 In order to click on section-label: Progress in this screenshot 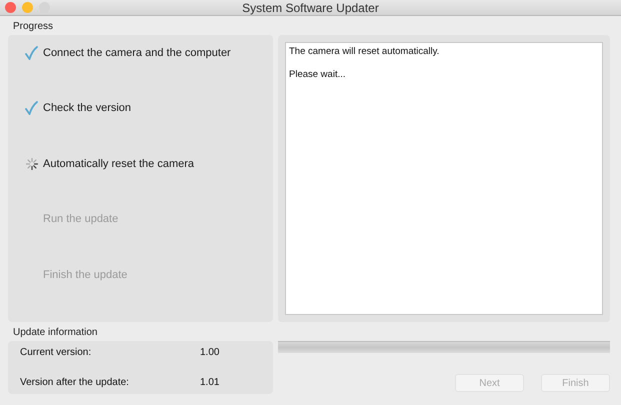, I will do `click(33, 27)`.